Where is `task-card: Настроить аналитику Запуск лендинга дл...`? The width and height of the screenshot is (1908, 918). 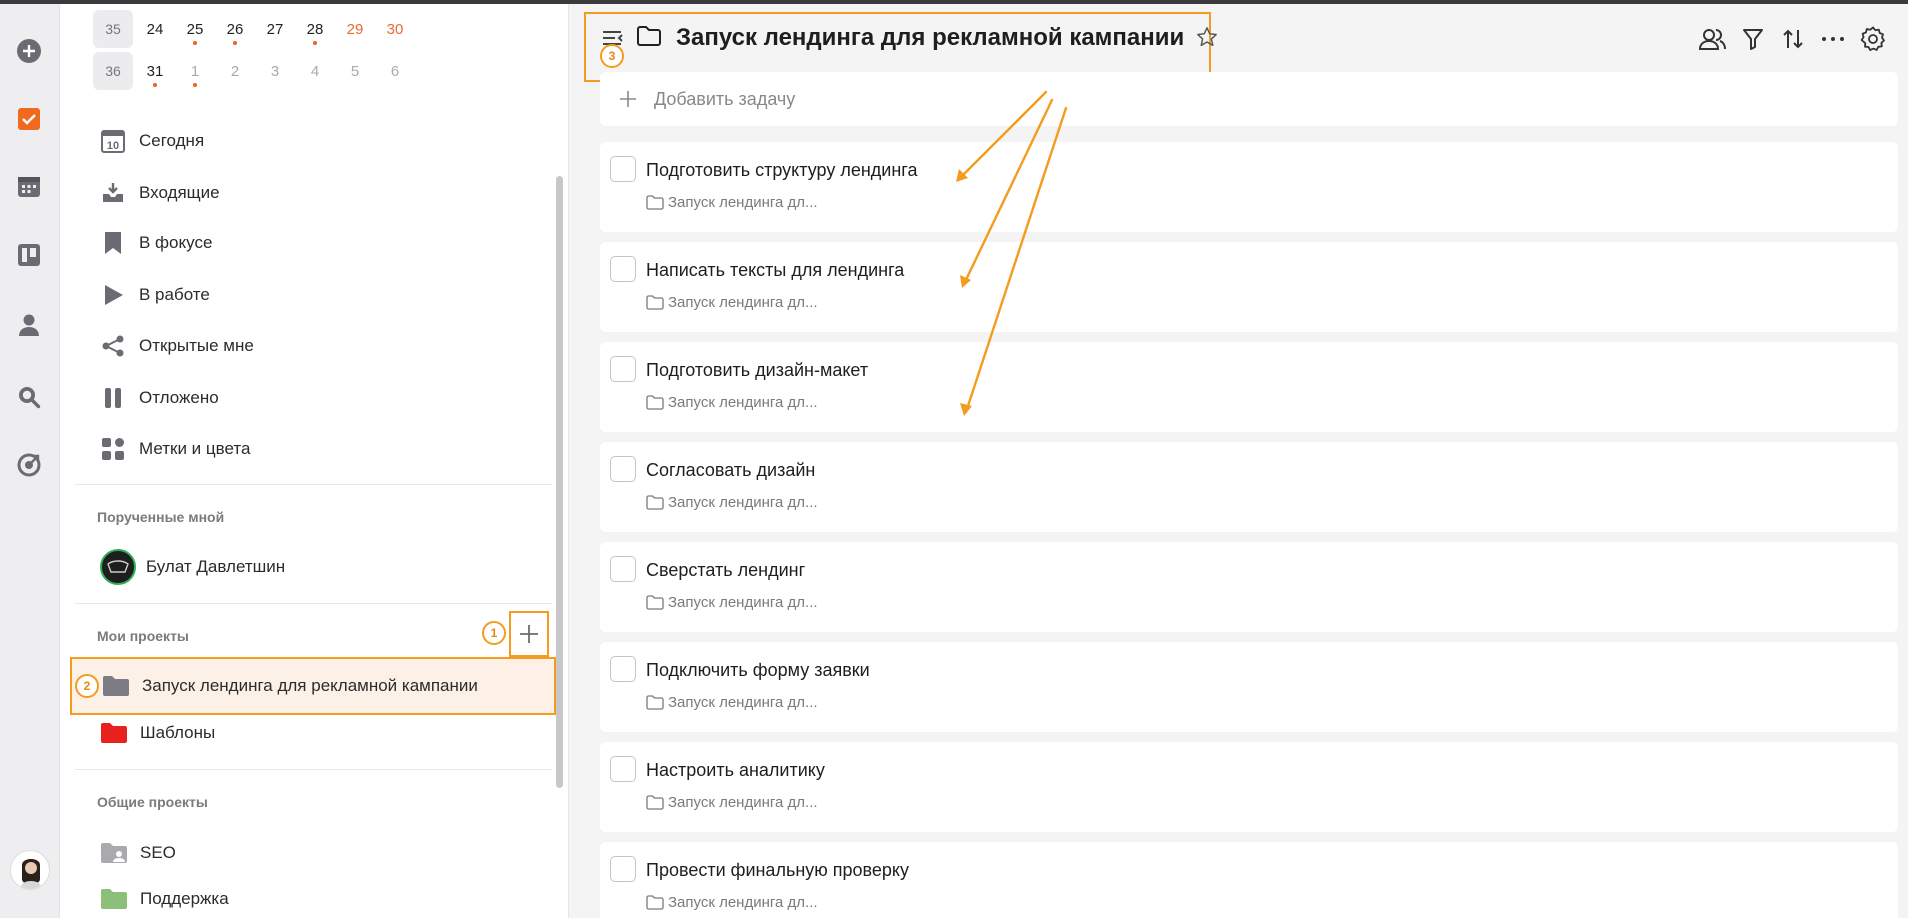
task-card: Настроить аналитику Запуск лендинга дл... is located at coordinates (1249, 787).